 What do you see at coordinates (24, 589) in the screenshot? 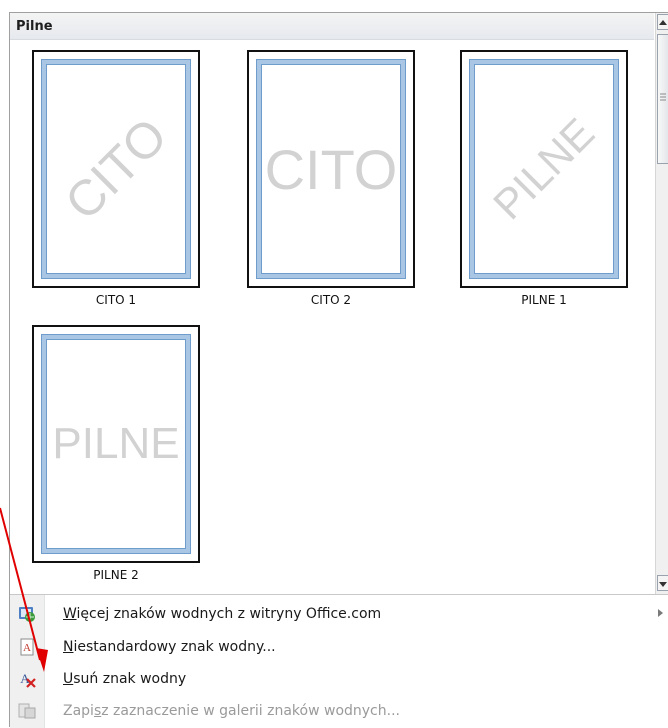
I see `annotation-arrow` at bounding box center [24, 589].